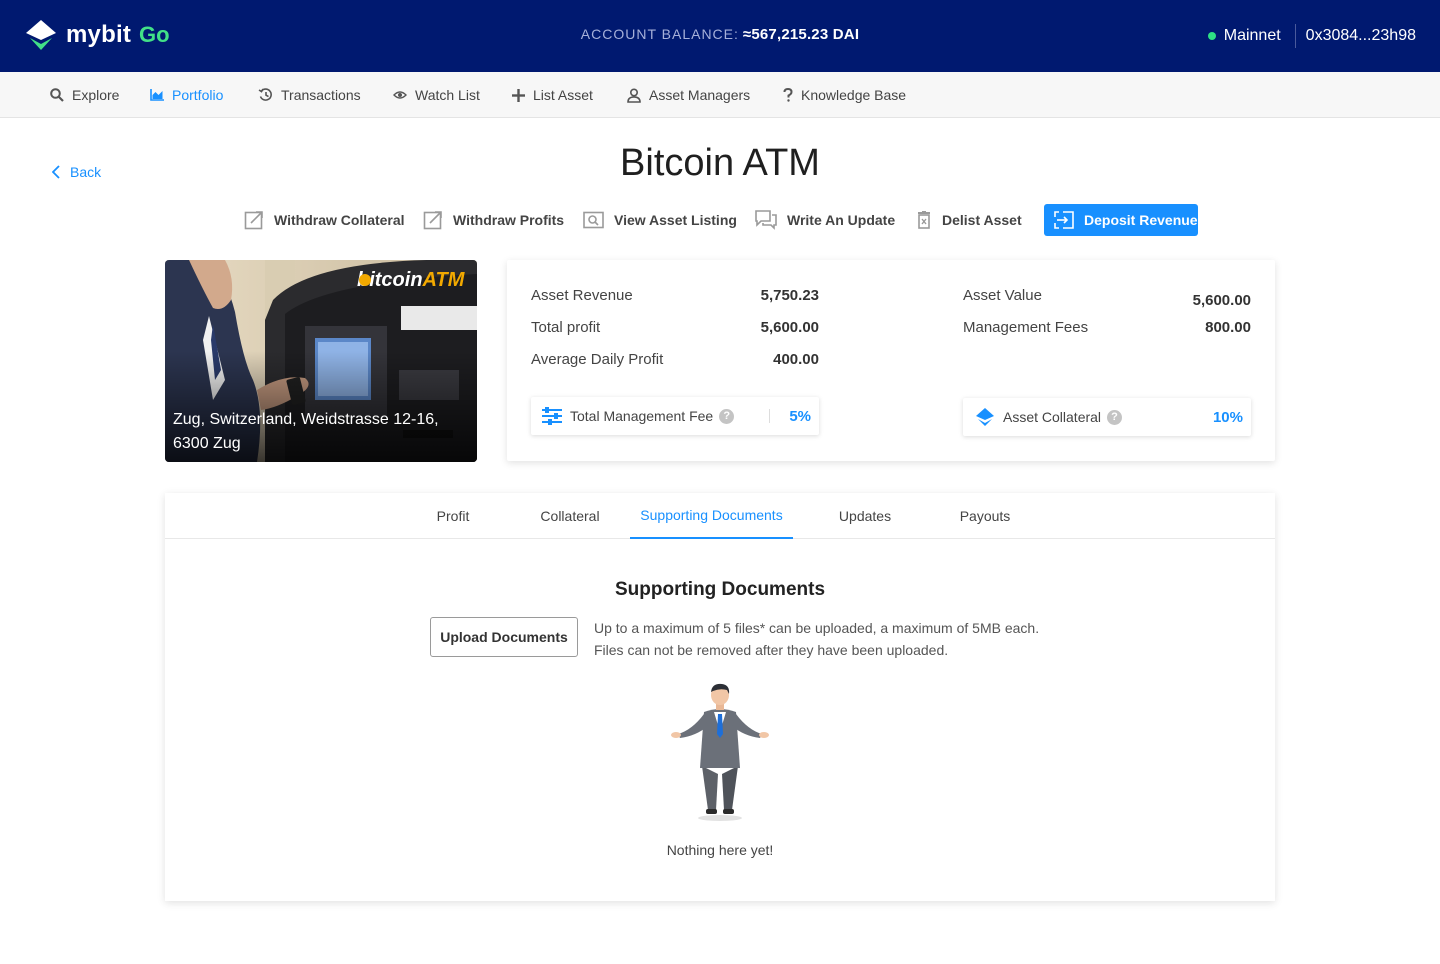 This screenshot has height=964, width=1440. What do you see at coordinates (801, 34) in the screenshot?
I see `balance-value: ≈567,215.23 DAI` at bounding box center [801, 34].